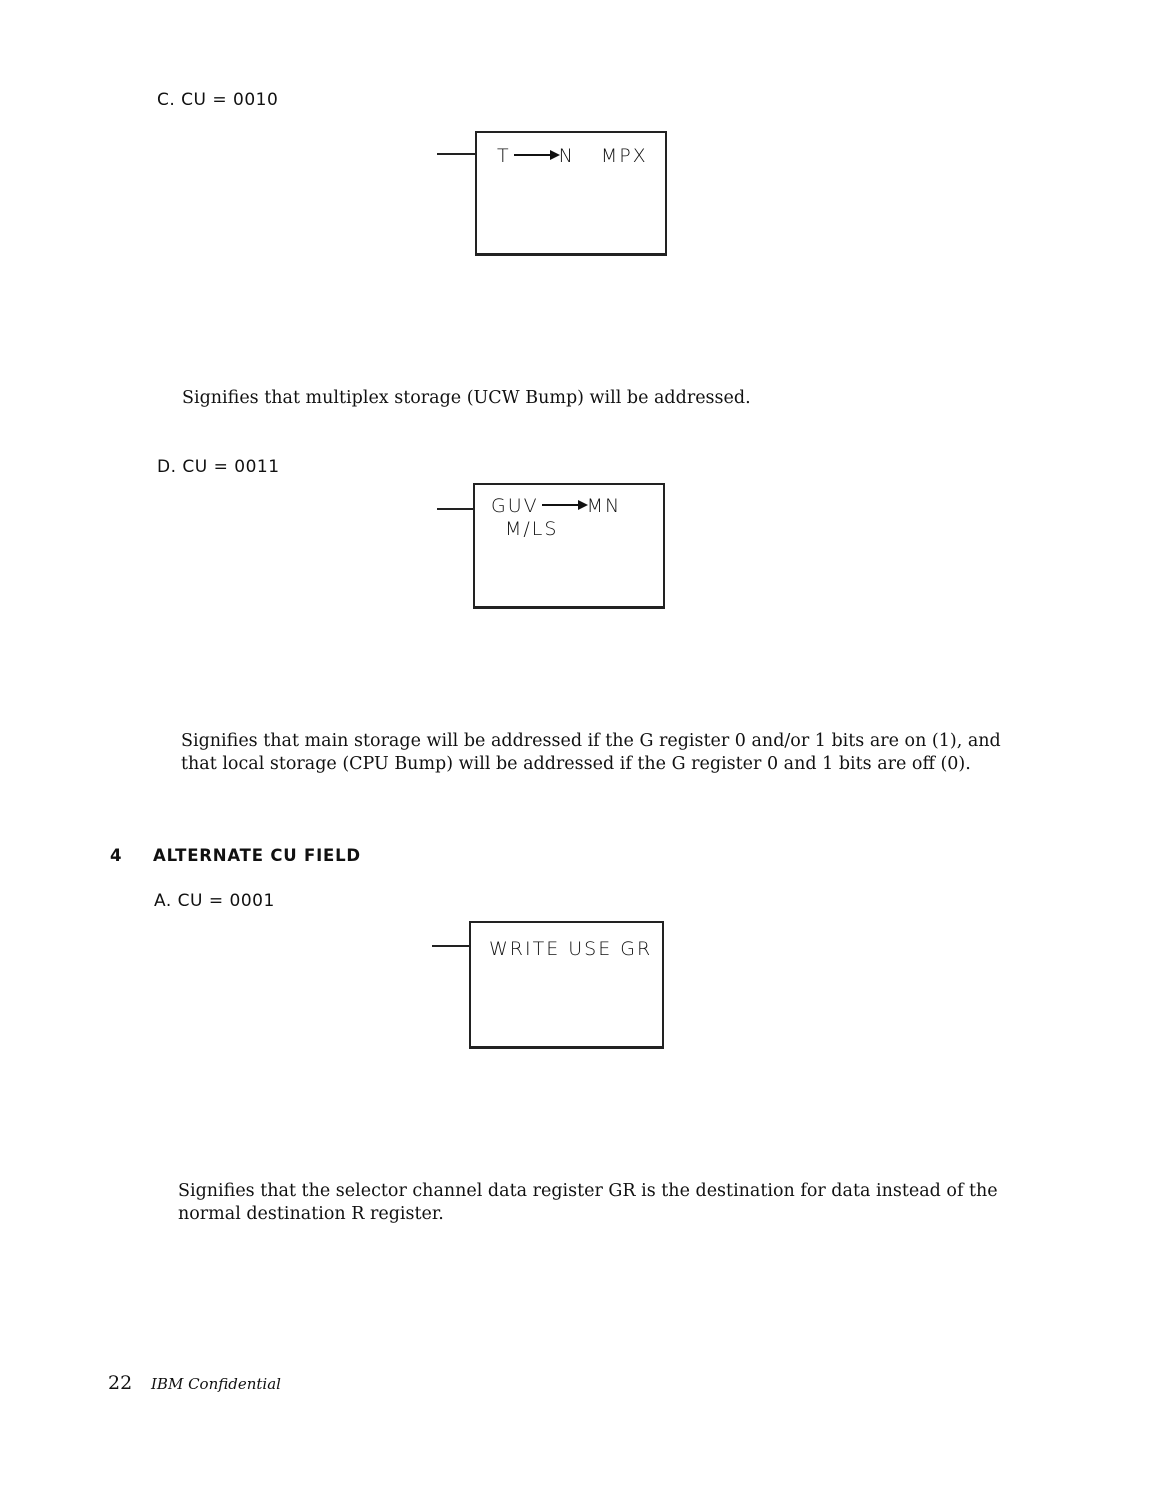 The image size is (1156, 1497). What do you see at coordinates (532, 529) in the screenshot?
I see `section-d-box-line2: M/LS` at bounding box center [532, 529].